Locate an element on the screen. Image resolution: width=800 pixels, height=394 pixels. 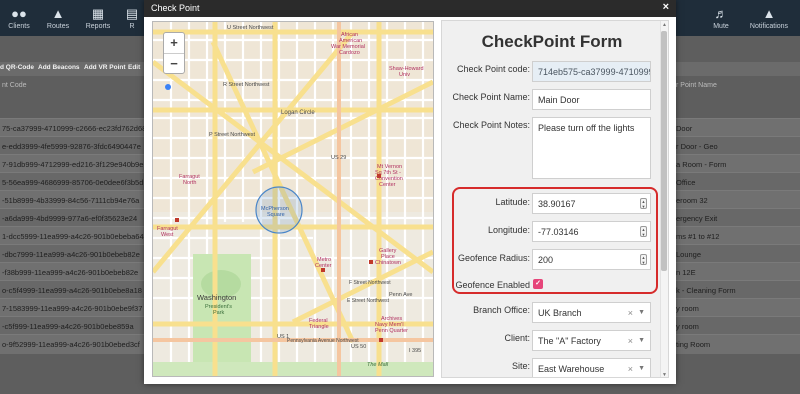
zoom-in-button: + is located at coordinates (174, 43).